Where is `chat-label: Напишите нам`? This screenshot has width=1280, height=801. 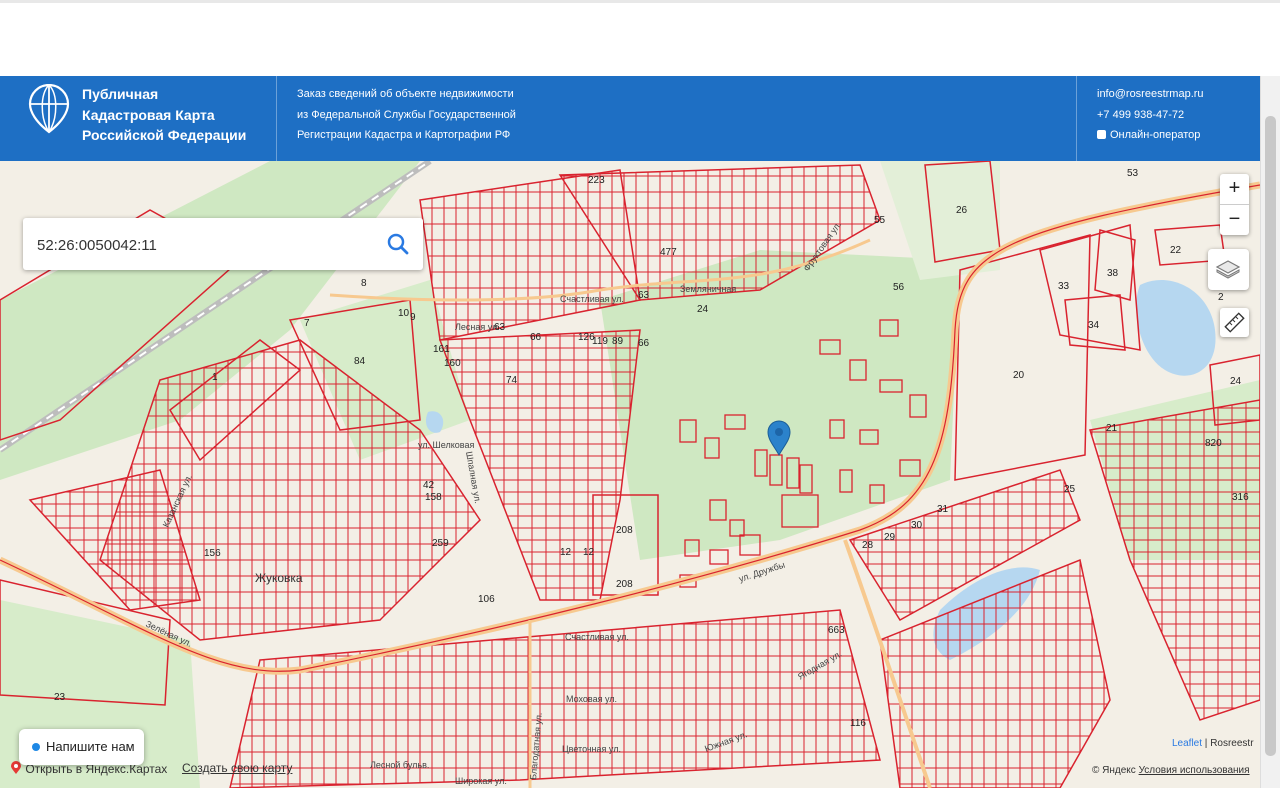 chat-label: Напишите нам is located at coordinates (90, 746).